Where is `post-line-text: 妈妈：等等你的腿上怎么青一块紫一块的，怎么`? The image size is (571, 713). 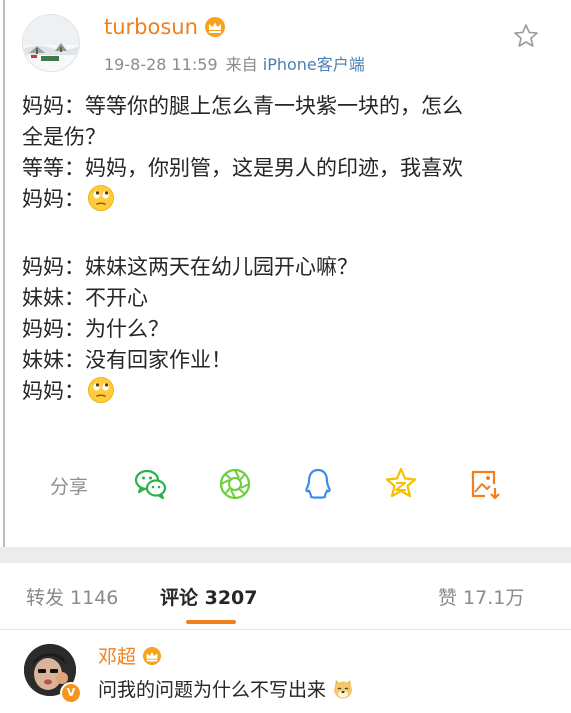
post-line-text: 妈妈：等等你的腿上怎么青一块紫一块的，怎么 is located at coordinates (242, 106).